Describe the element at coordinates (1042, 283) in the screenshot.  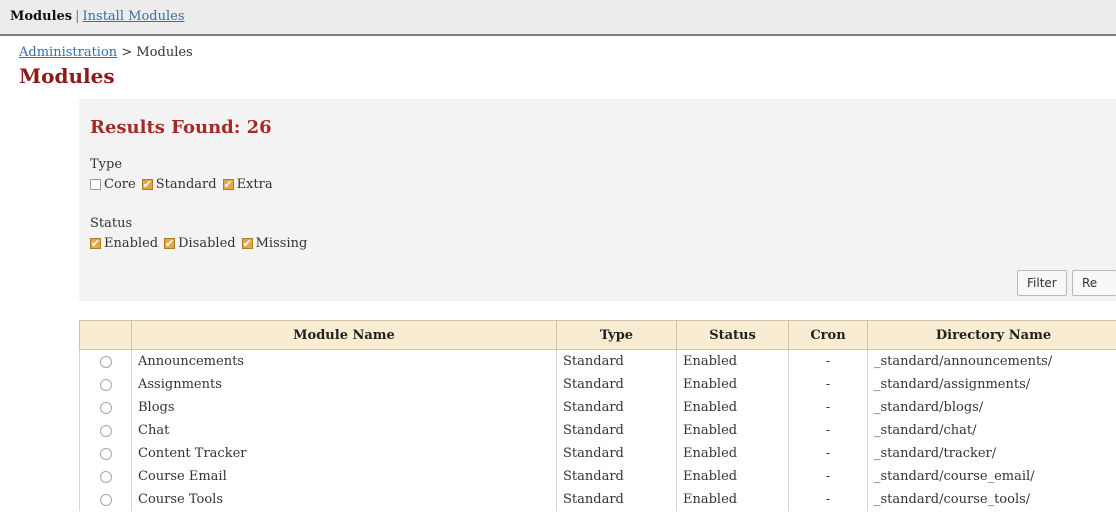
I see `filter-button: Filter` at that location.